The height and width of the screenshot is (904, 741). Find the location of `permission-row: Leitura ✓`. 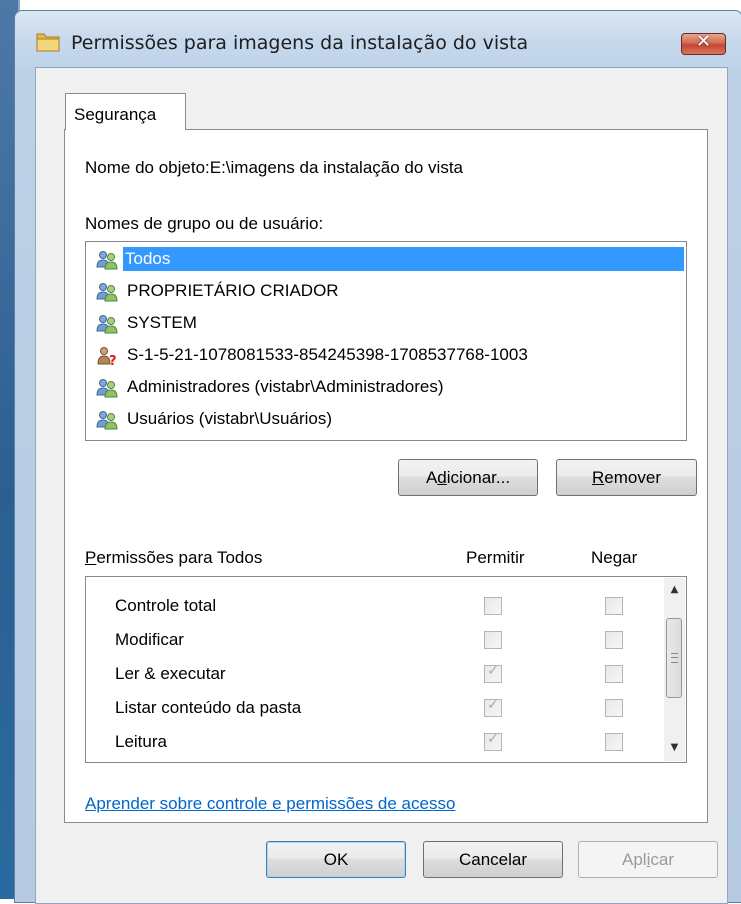

permission-row: Leitura ✓ is located at coordinates (376, 742).